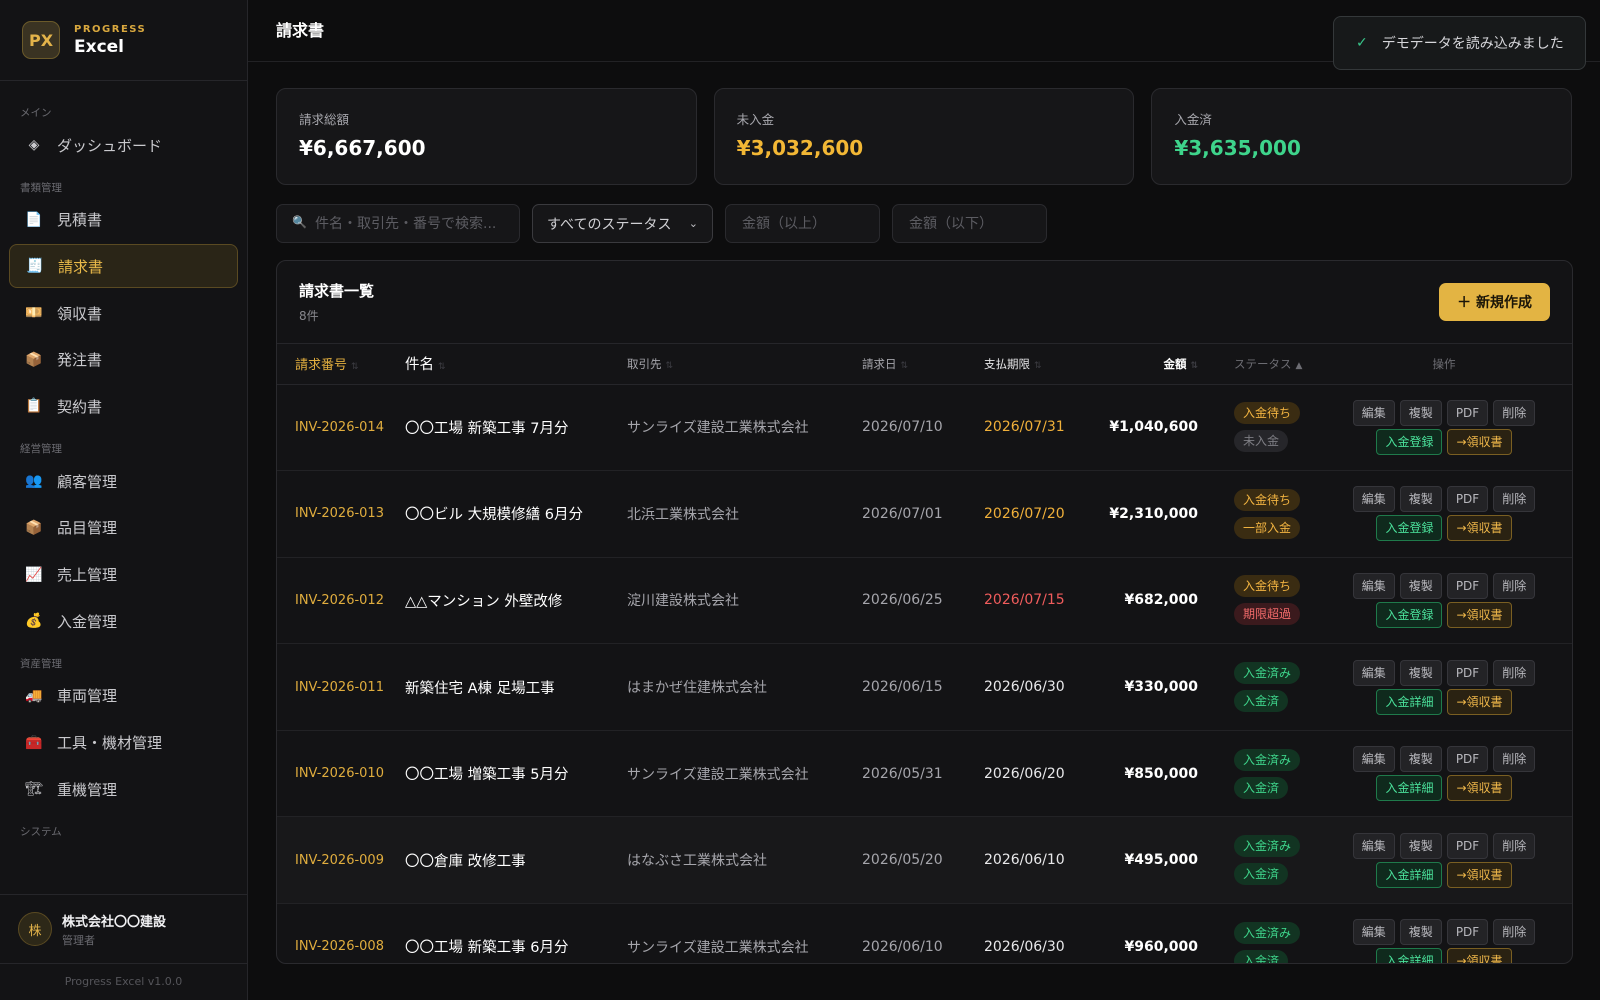 Image resolution: width=1600 pixels, height=1000 pixels. I want to click on list-header: 請求書一覧 8件 ＋ 新規作成, so click(924, 302).